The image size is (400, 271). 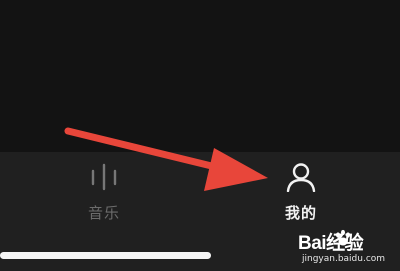 What do you see at coordinates (105, 255) in the screenshot?
I see `home-indicator` at bounding box center [105, 255].